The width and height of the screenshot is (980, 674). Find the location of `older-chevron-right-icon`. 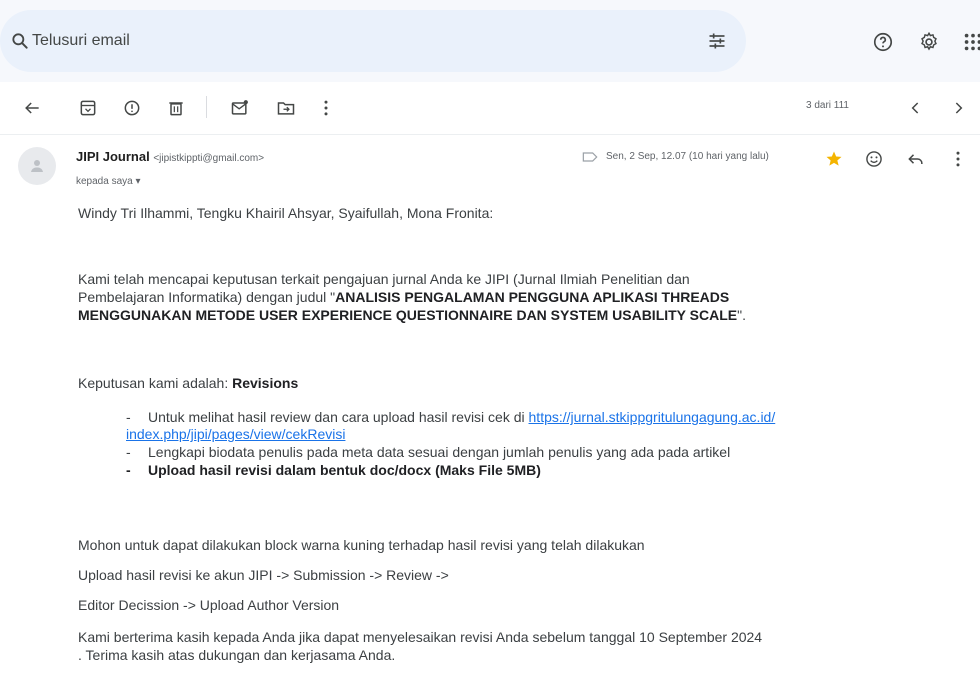

older-chevron-right-icon is located at coordinates (958, 108).